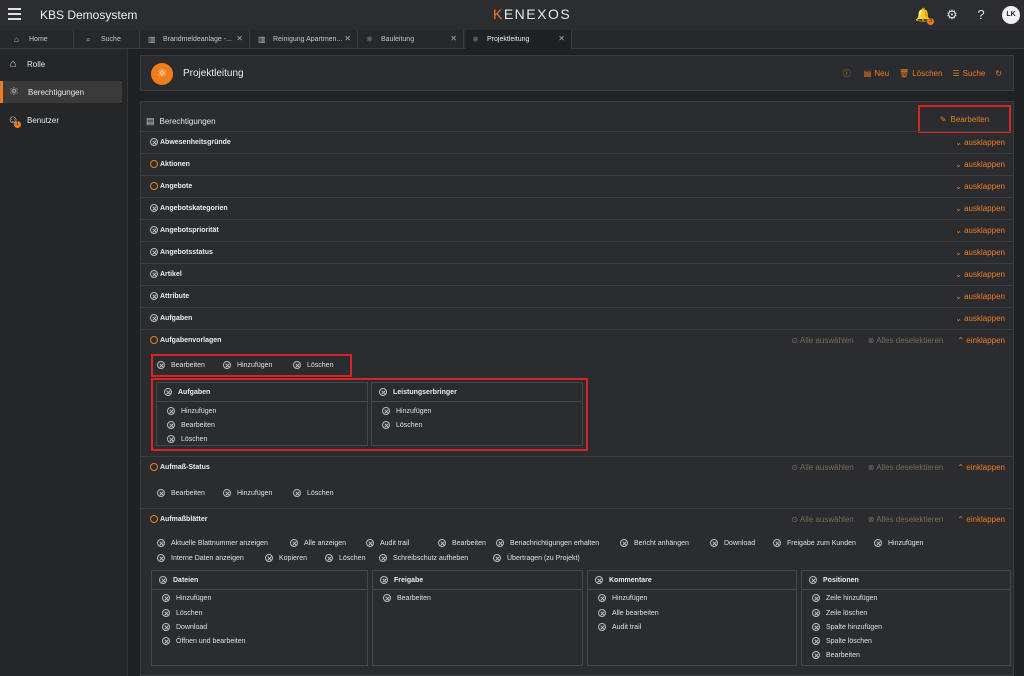  Describe the element at coordinates (14, 14) in the screenshot. I see `menu-icon` at that location.